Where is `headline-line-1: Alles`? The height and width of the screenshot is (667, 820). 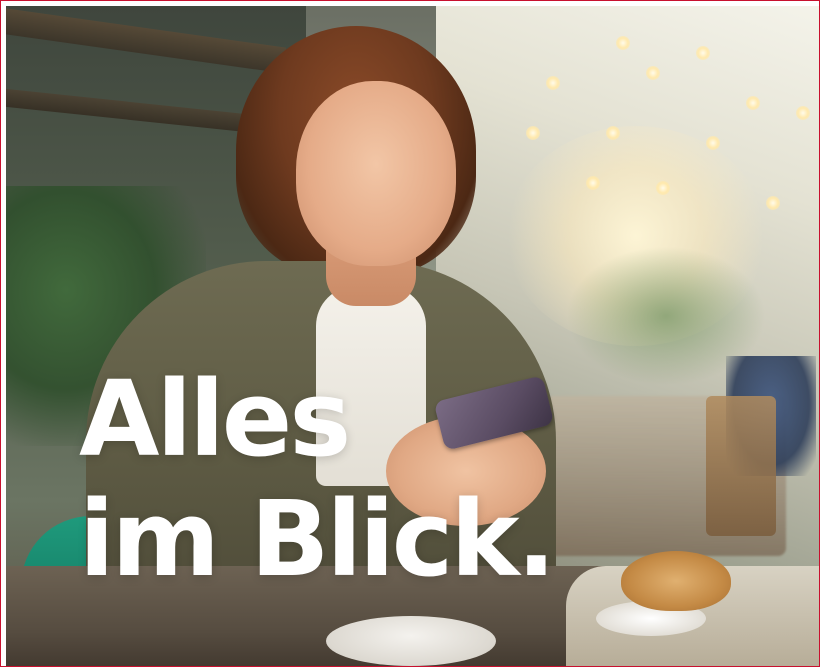
headline-line-1: Alles is located at coordinates (215, 419).